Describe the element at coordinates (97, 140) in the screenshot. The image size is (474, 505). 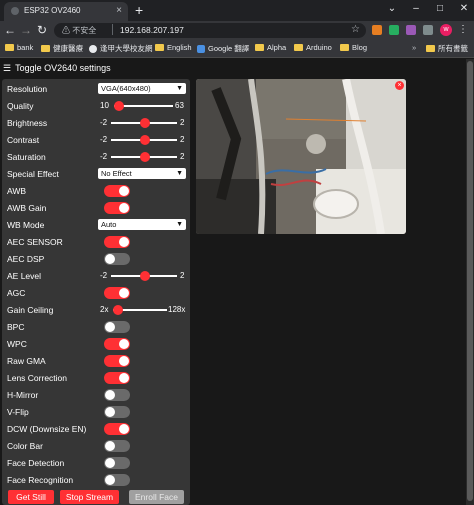
I see `setting-contrast: Contrast -2 2` at that location.